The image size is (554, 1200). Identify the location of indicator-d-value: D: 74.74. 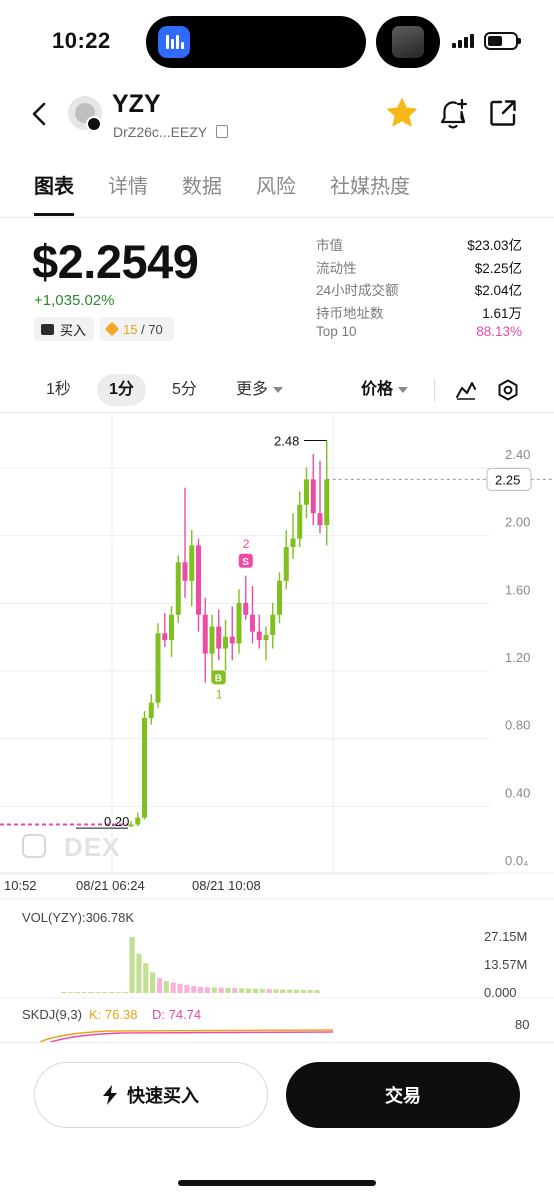
(176, 1014).